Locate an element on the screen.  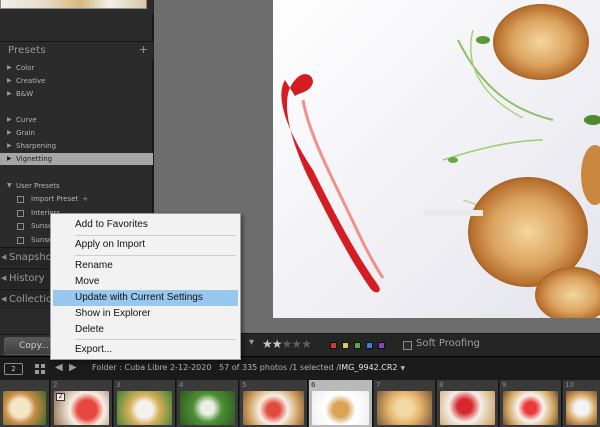
preset-group-label: Color is located at coordinates (25, 68).